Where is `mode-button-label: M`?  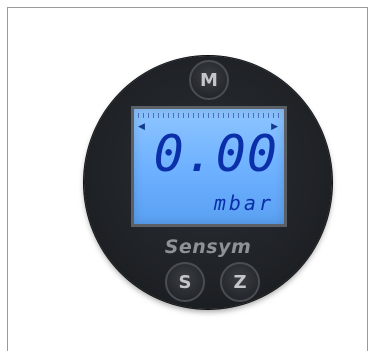
mode-button-label: M is located at coordinates (209, 80).